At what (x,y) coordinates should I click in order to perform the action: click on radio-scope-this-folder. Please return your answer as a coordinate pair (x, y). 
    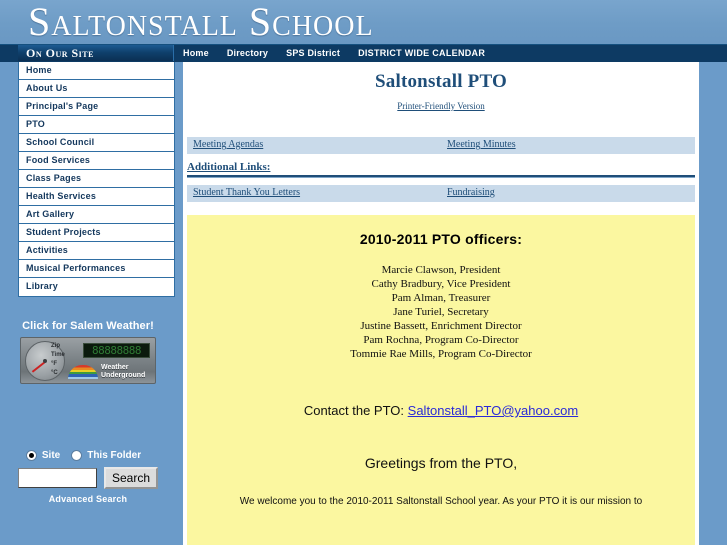
    Looking at the image, I should click on (77, 455).